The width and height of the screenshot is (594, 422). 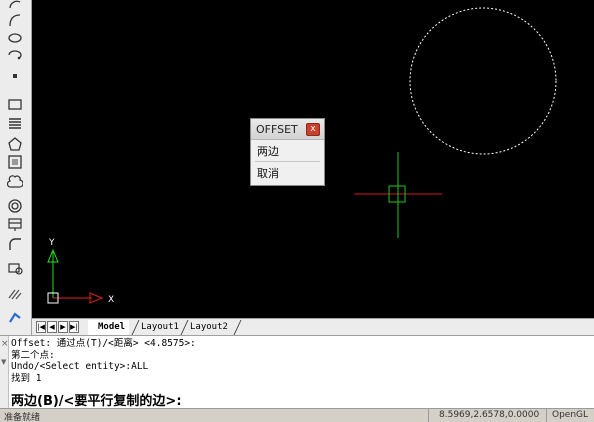 I want to click on region-icon, so click(x=15, y=162).